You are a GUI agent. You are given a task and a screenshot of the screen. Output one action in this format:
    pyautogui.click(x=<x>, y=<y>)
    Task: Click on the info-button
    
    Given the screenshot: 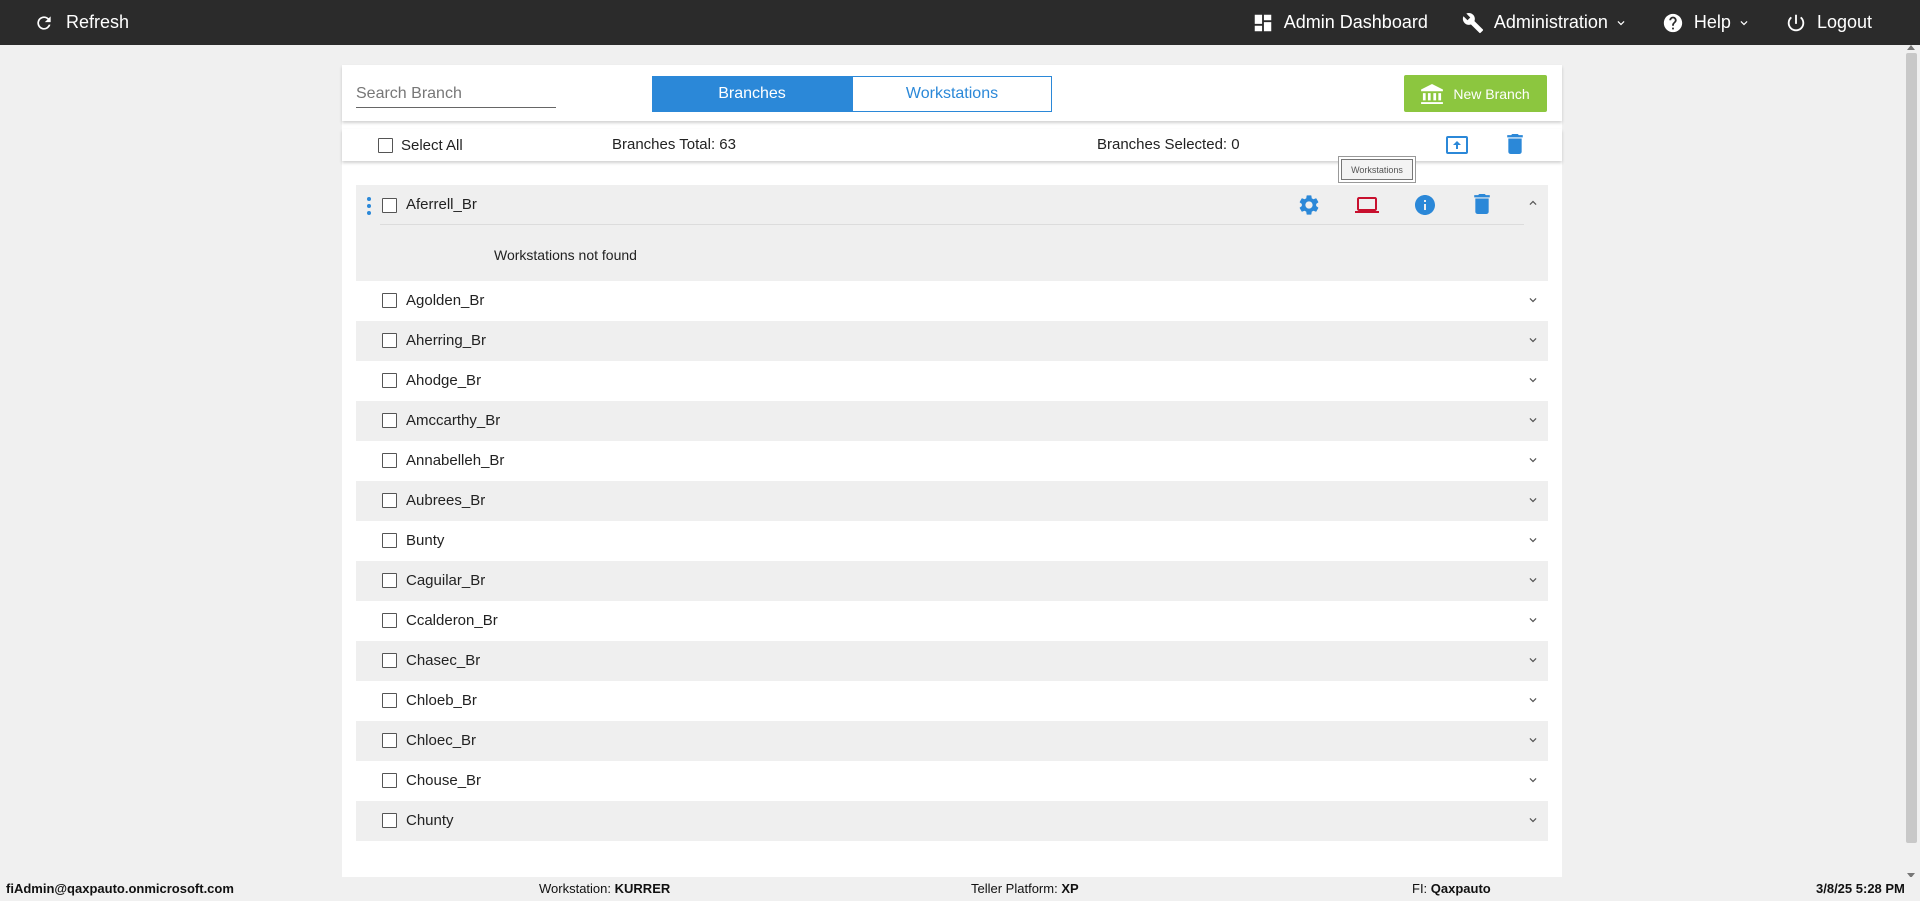 What is the action you would take?
    pyautogui.click(x=1425, y=205)
    